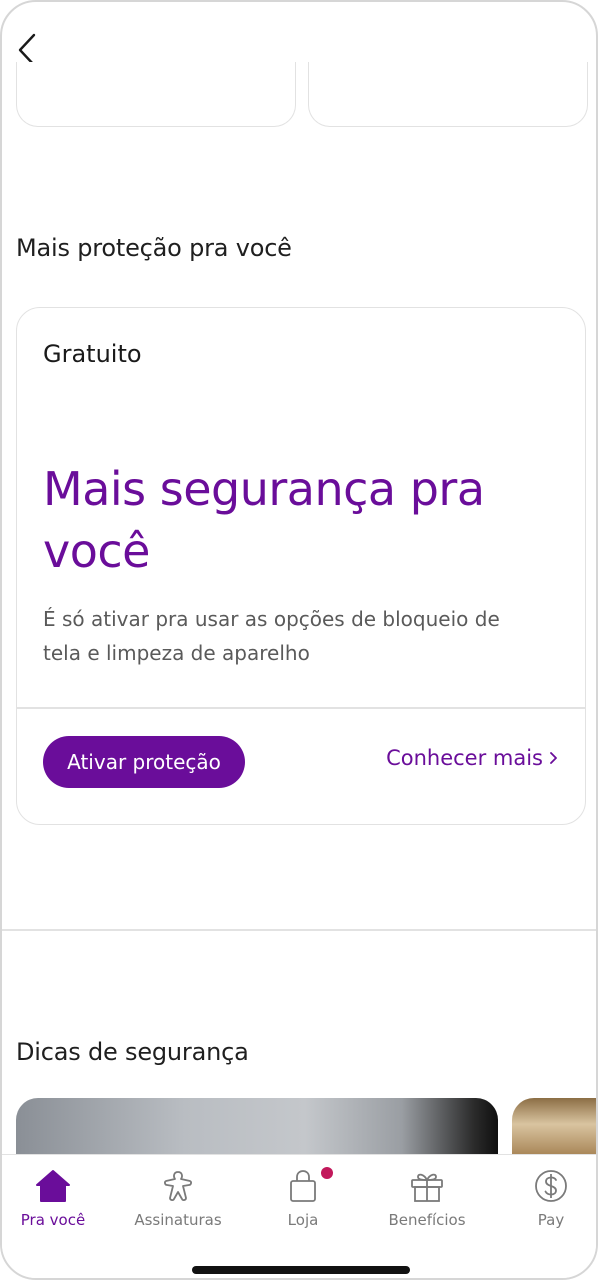 This screenshot has height=1280, width=598. I want to click on tab-label: Loja, so click(303, 1220).